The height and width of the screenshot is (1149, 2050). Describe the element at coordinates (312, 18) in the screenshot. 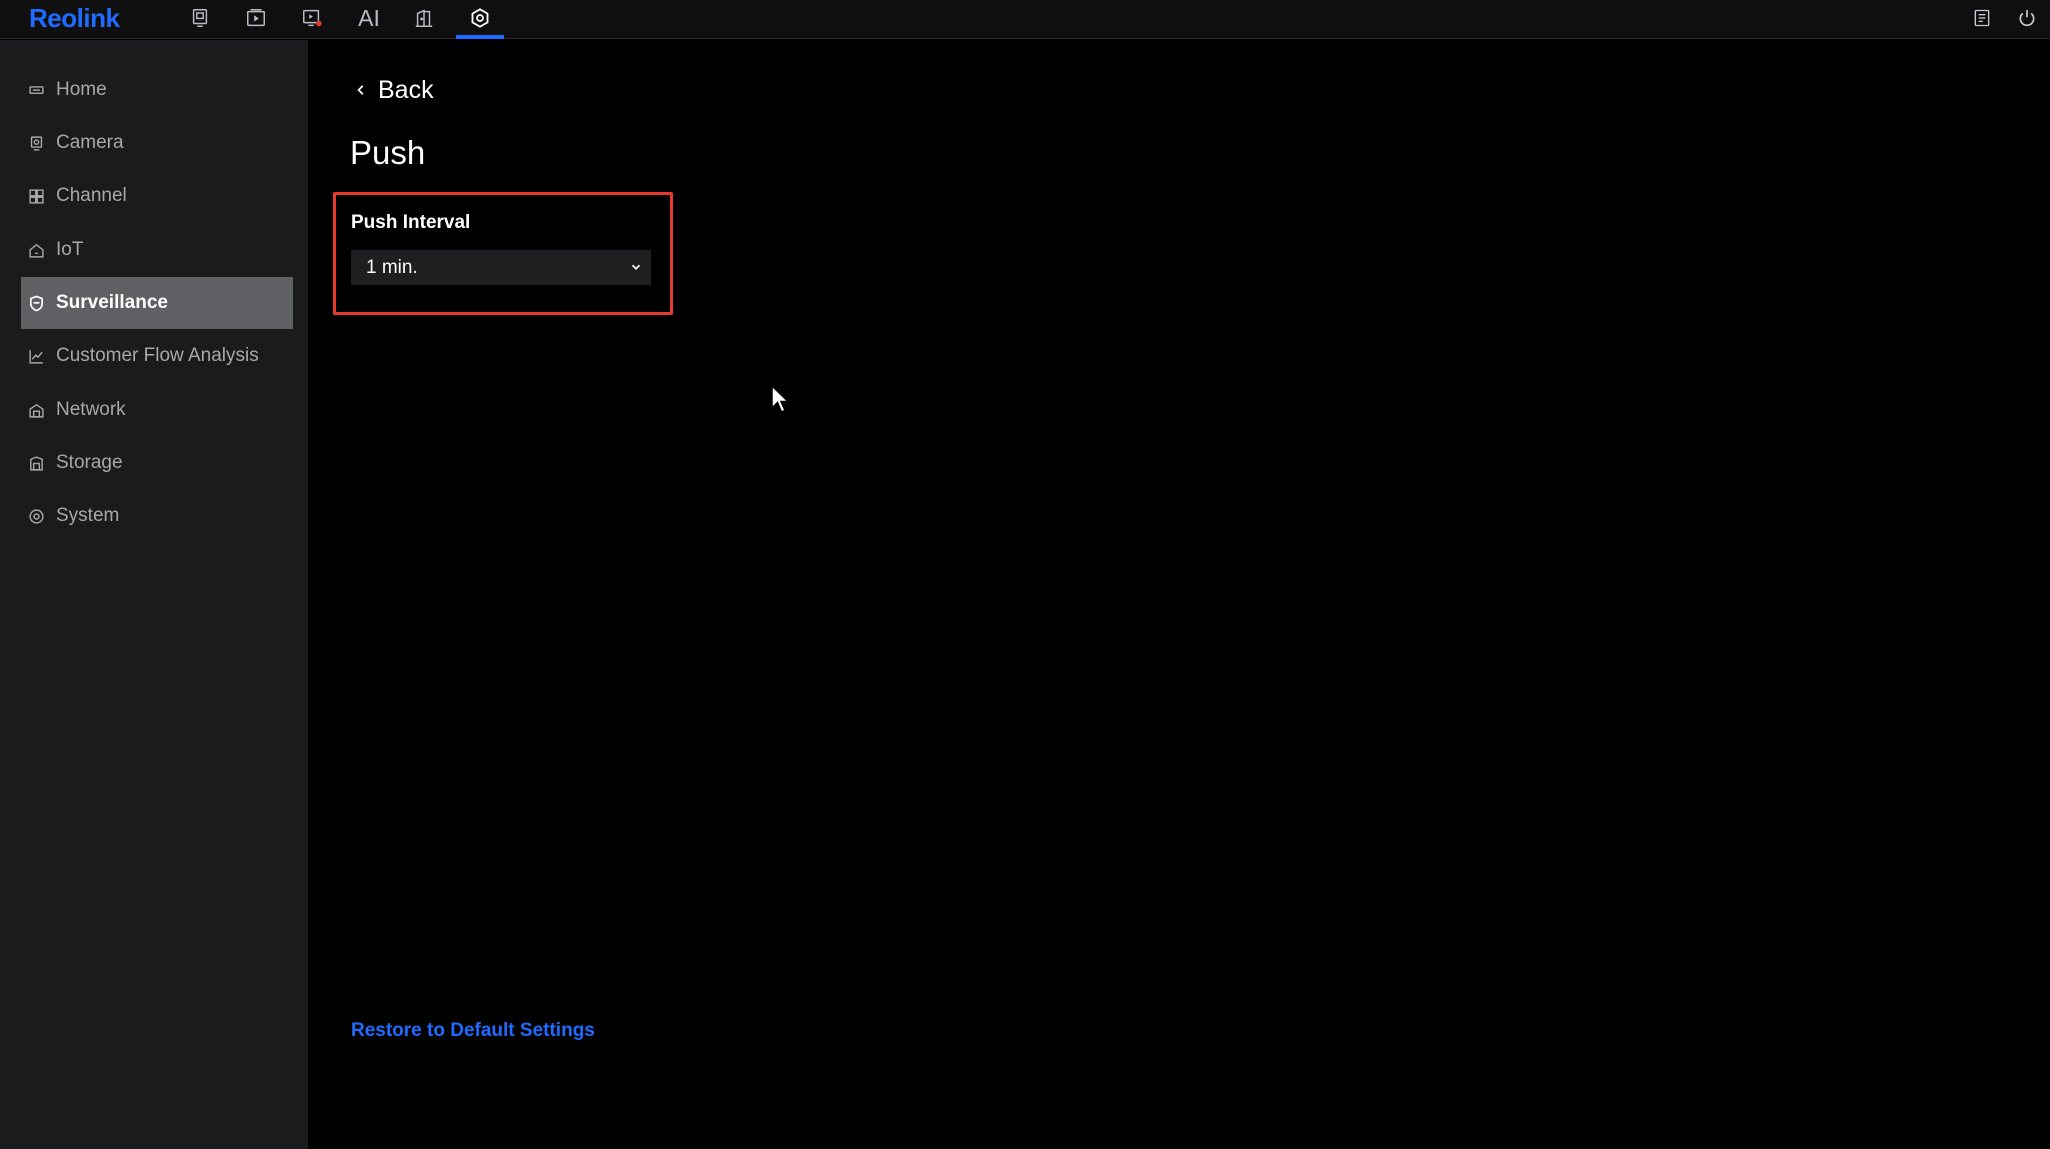

I see `alarm-playback-icon` at that location.